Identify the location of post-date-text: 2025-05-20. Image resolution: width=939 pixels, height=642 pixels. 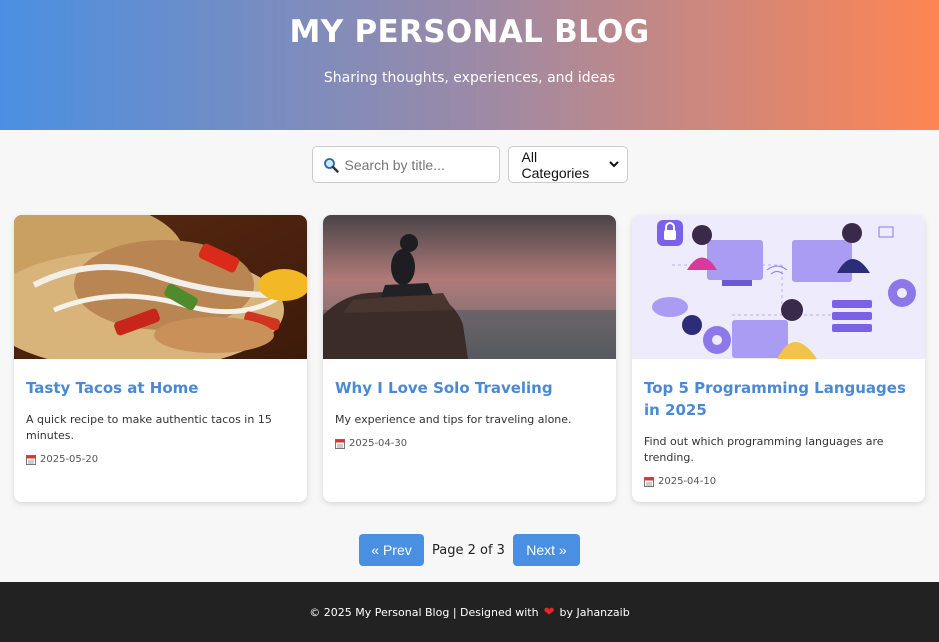
(69, 459).